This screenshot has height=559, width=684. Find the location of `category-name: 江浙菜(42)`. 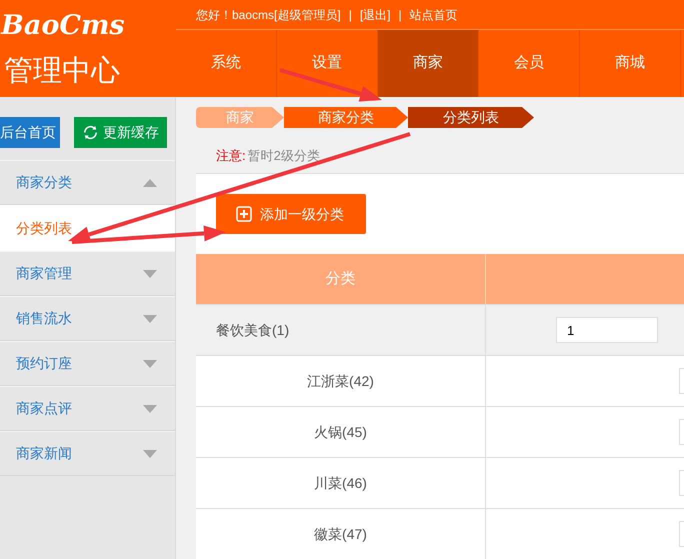

category-name: 江浙菜(42) is located at coordinates (340, 381).